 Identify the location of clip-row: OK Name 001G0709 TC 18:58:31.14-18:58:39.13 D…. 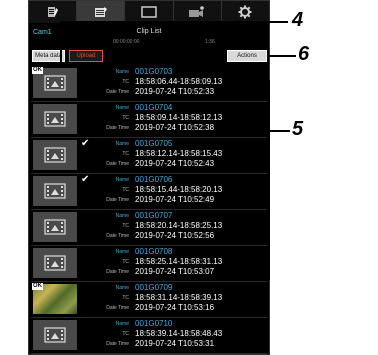
(149, 300).